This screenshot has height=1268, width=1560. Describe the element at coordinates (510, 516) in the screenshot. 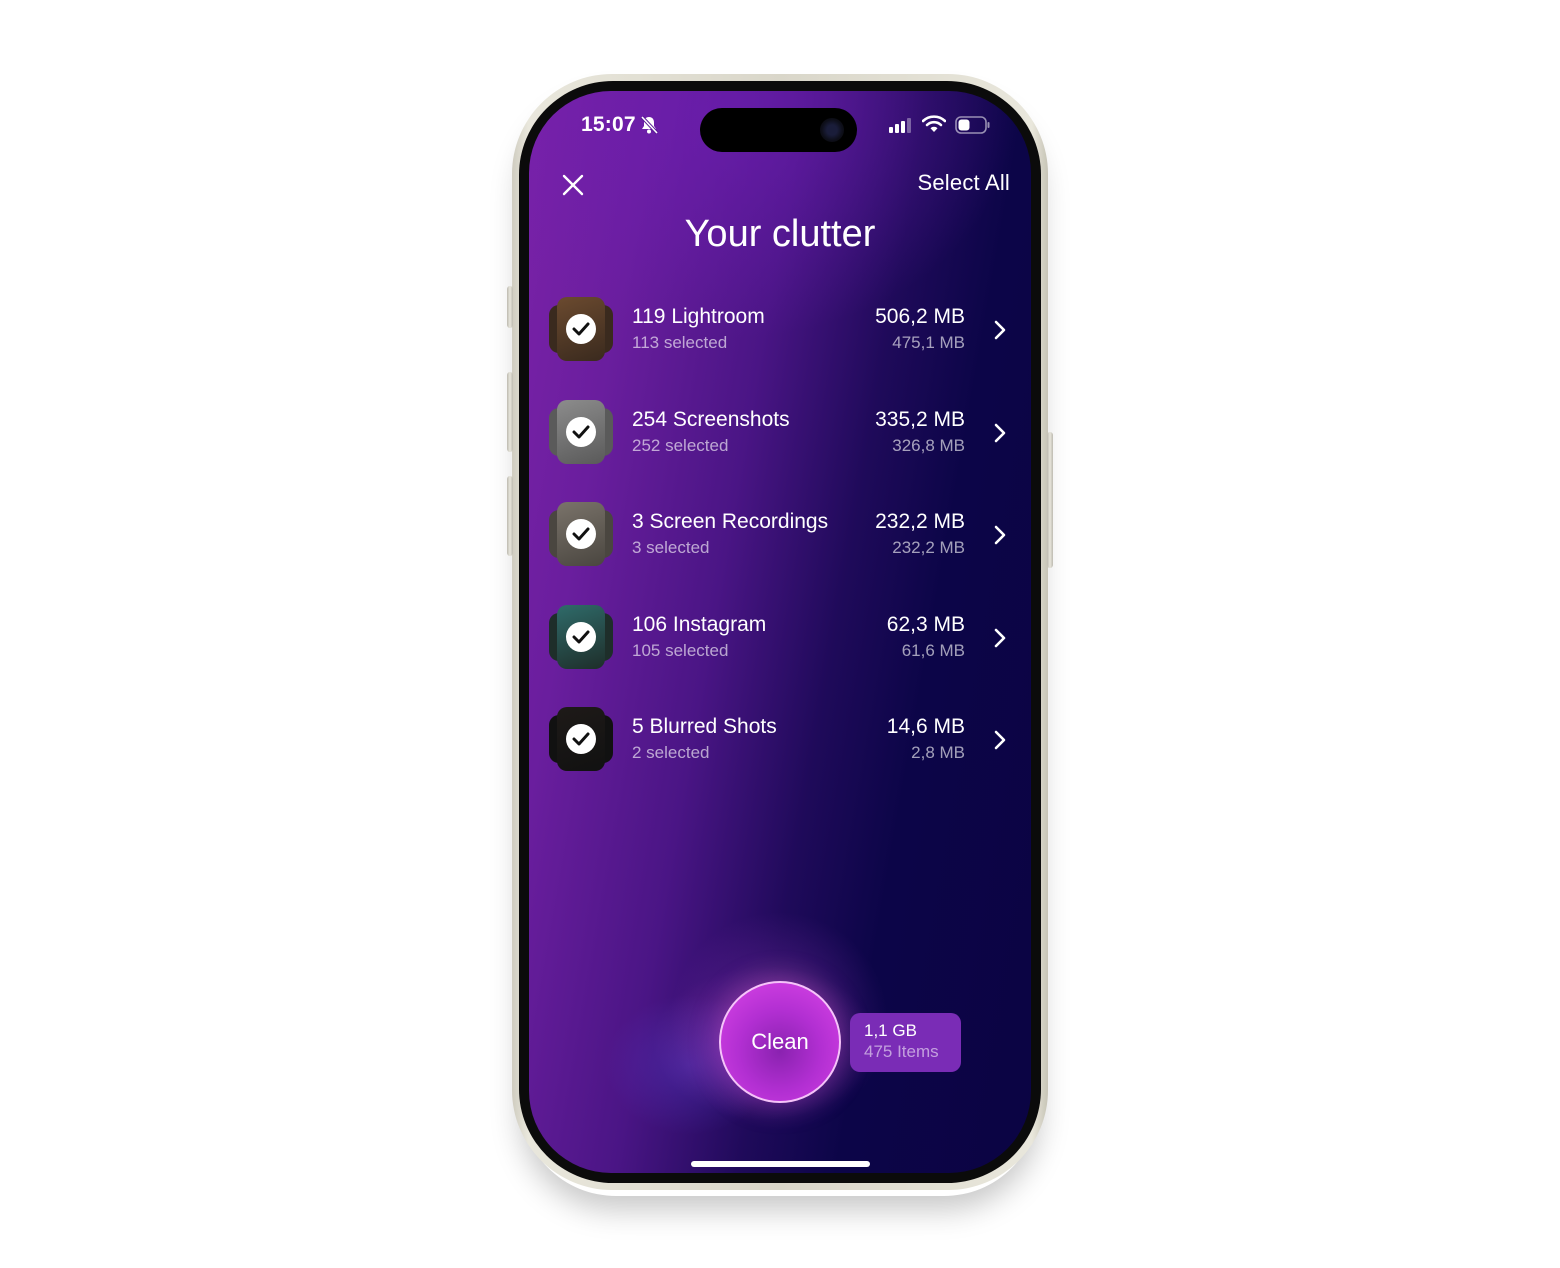

I see `volume-down-button` at that location.